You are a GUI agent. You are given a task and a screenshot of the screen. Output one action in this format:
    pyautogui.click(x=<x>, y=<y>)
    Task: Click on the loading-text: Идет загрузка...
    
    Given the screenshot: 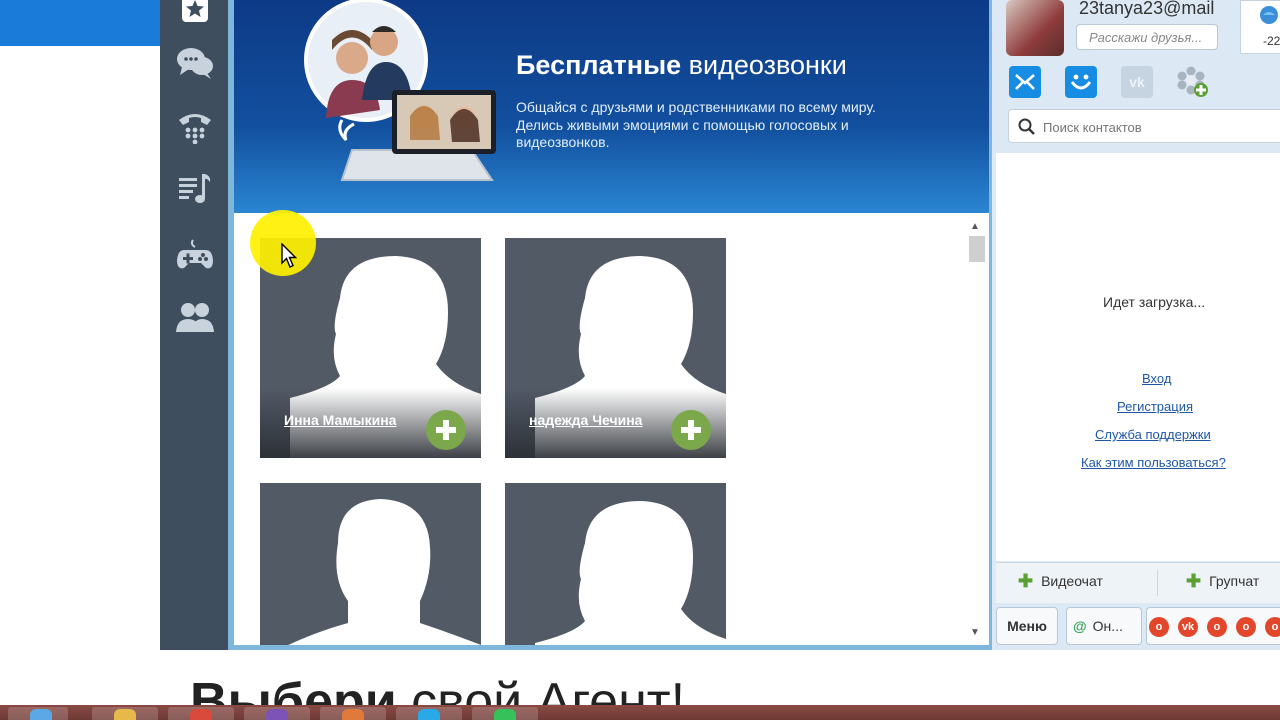 What is the action you would take?
    pyautogui.click(x=1154, y=302)
    